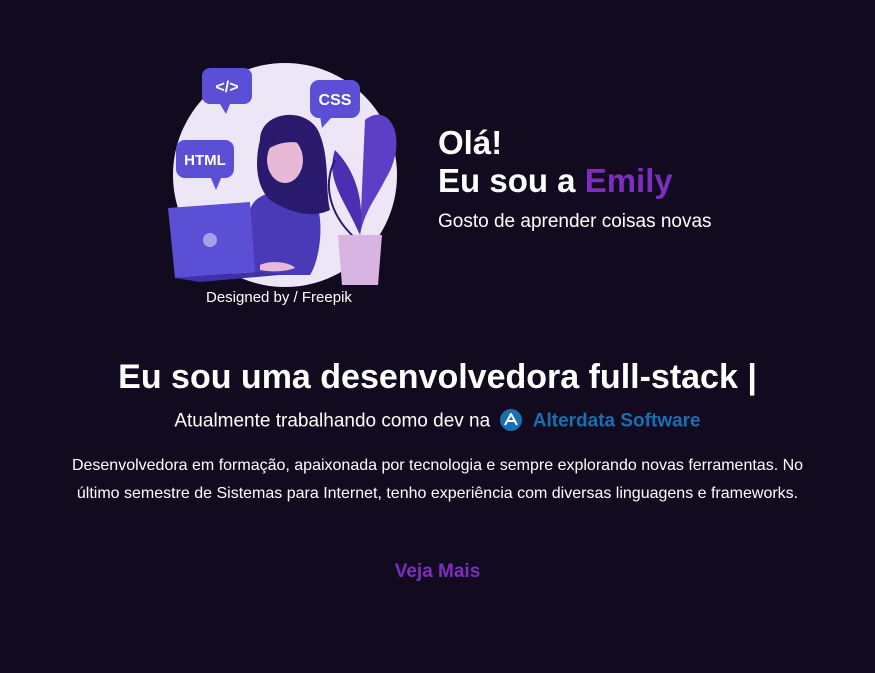 The width and height of the screenshot is (875, 673). I want to click on company-name: Alterdata Software, so click(616, 421).